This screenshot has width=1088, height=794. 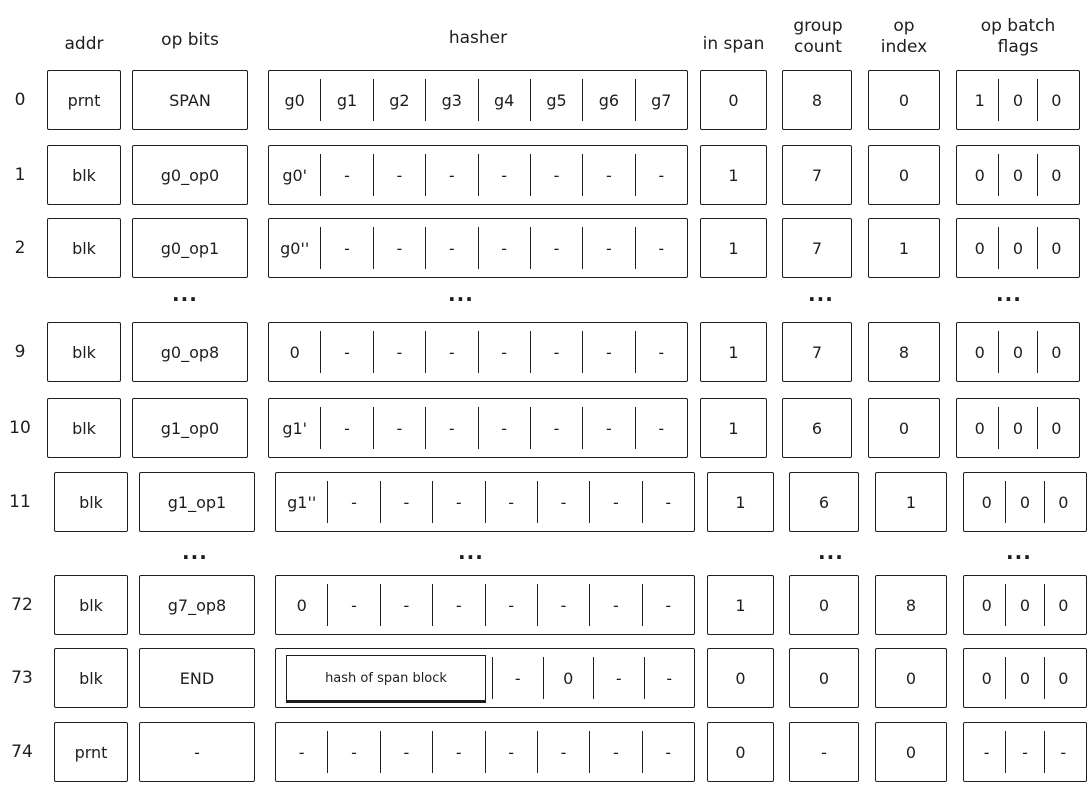 What do you see at coordinates (1025, 752) in the screenshot?
I see `op-batch-flags-cells: ---` at bounding box center [1025, 752].